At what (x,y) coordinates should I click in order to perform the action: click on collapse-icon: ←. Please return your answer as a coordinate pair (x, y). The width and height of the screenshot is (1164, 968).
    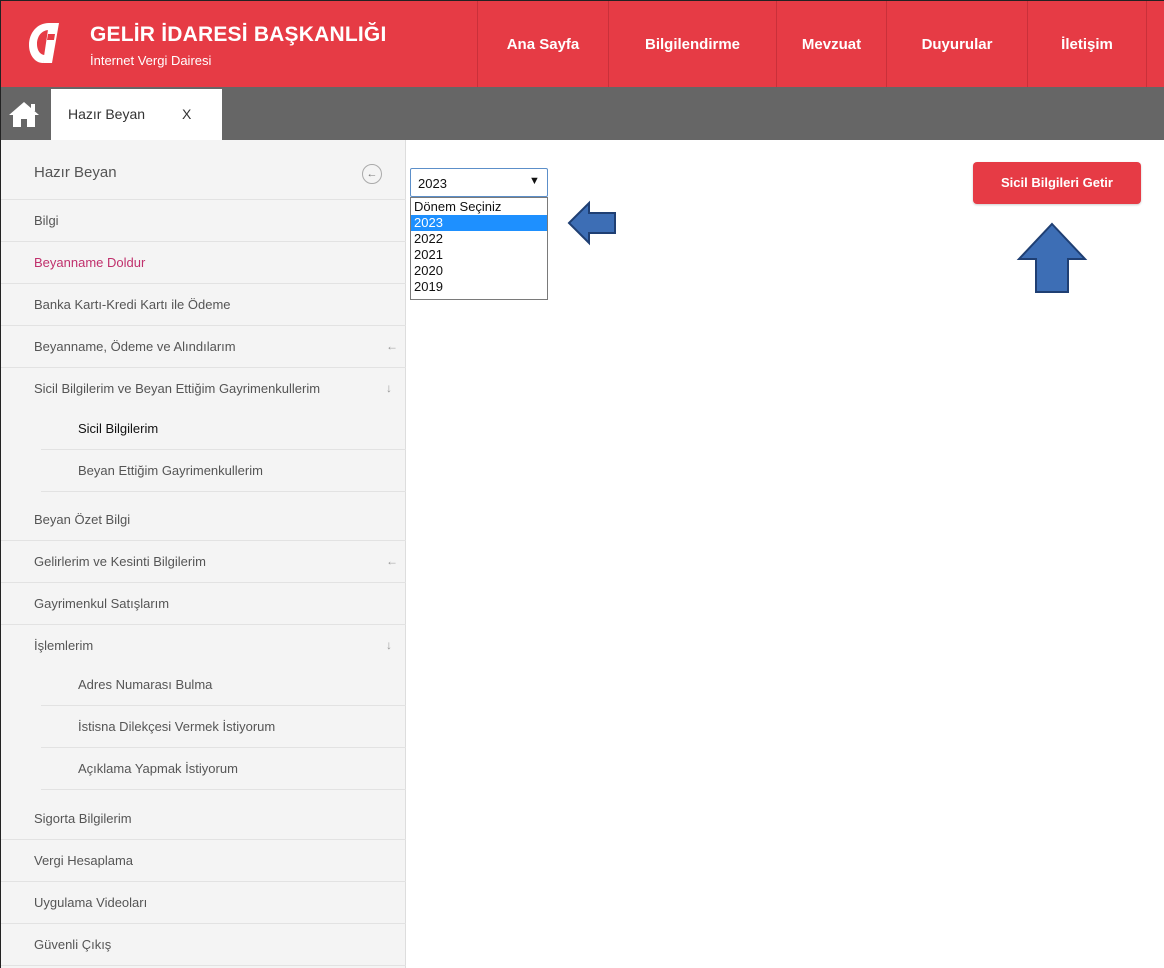
    Looking at the image, I should click on (372, 174).